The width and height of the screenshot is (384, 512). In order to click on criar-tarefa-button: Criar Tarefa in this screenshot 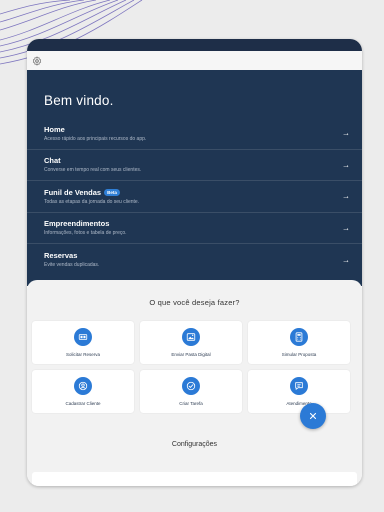, I will do `click(191, 391)`.